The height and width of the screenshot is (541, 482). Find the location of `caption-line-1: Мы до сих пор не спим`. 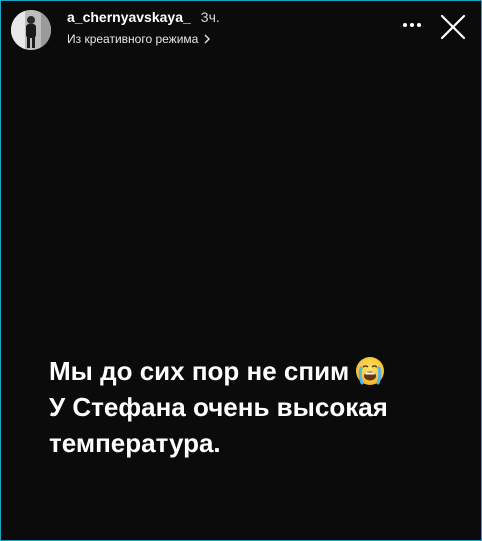

caption-line-1: Мы до сих пор не спим is located at coordinates (259, 371).